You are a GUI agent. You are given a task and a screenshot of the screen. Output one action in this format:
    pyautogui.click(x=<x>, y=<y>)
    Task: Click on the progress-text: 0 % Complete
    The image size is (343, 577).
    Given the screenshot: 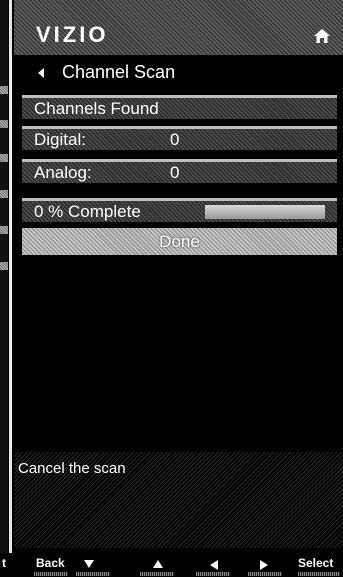 What is the action you would take?
    pyautogui.click(x=87, y=211)
    